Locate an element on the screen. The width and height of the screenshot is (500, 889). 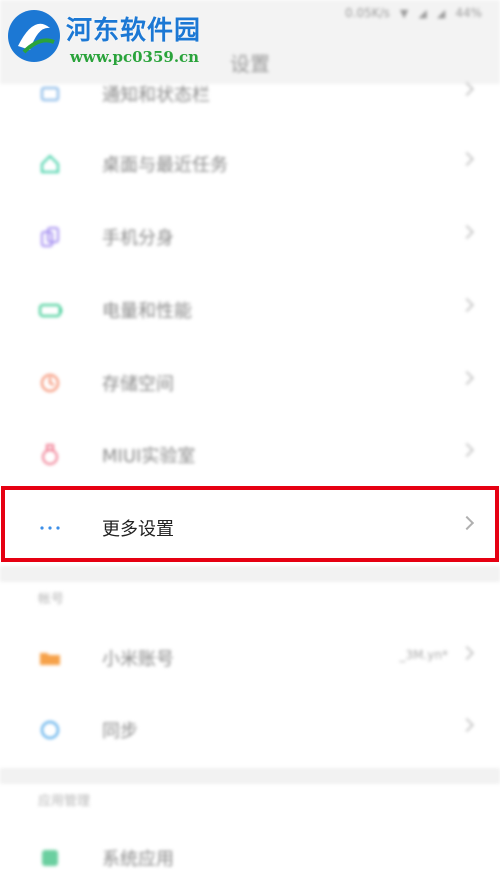
battery-level: 44% is located at coordinates (468, 13).